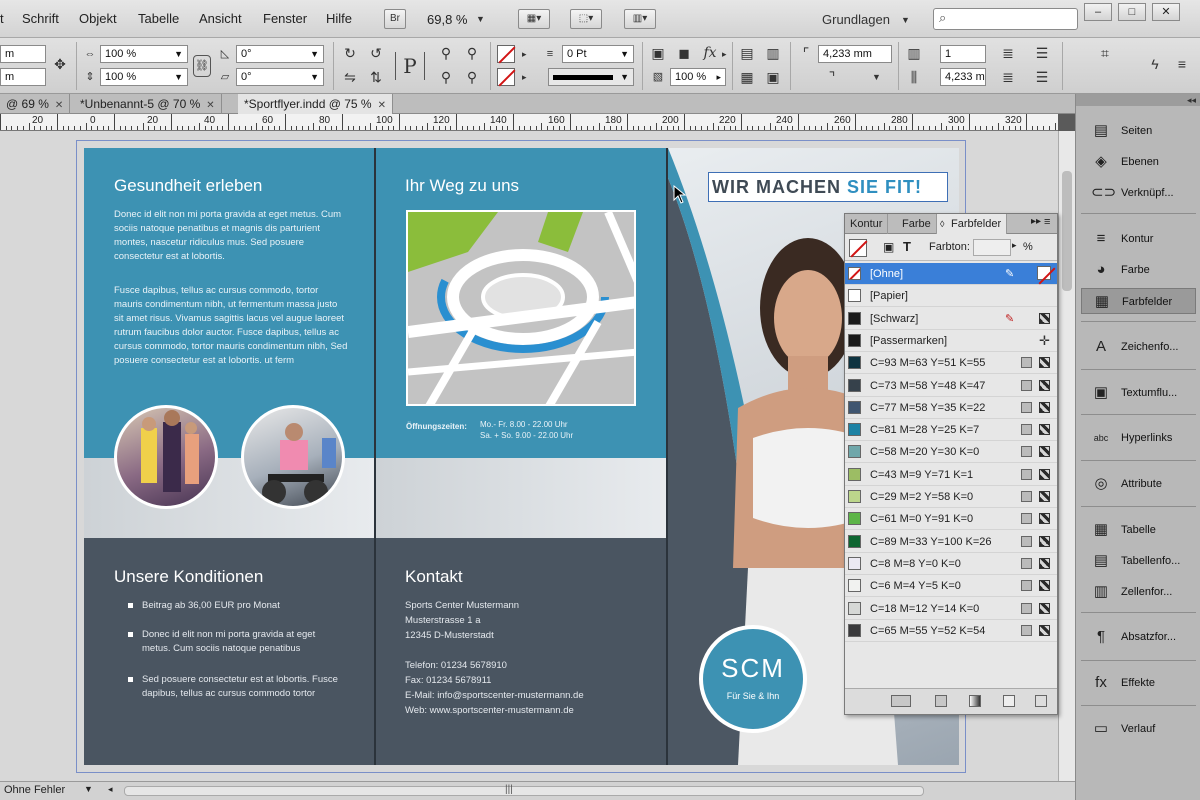 The height and width of the screenshot is (800, 1200). I want to click on tab-farbfelder: ◊ Farbfelder, so click(972, 224).